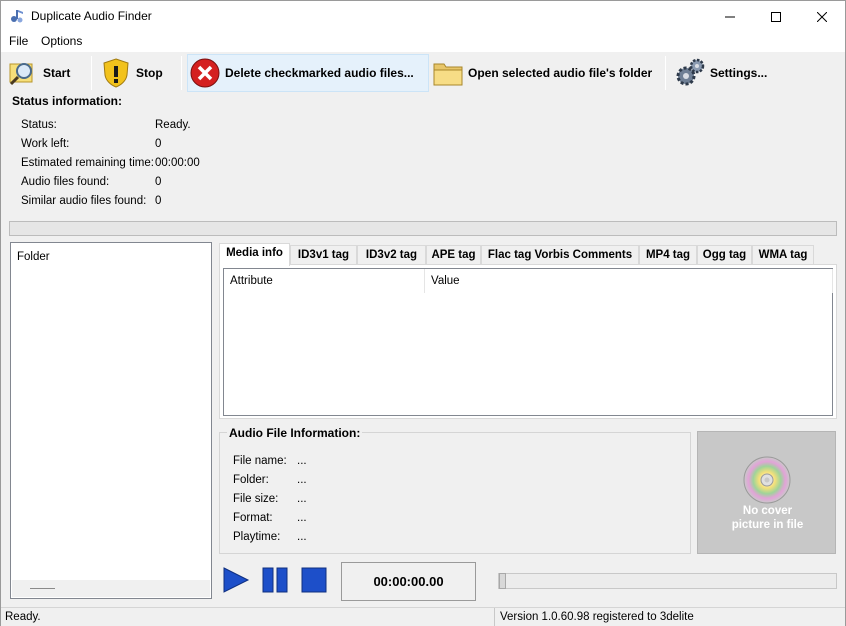  What do you see at coordinates (690, 73) in the screenshot?
I see `gears-icon` at bounding box center [690, 73].